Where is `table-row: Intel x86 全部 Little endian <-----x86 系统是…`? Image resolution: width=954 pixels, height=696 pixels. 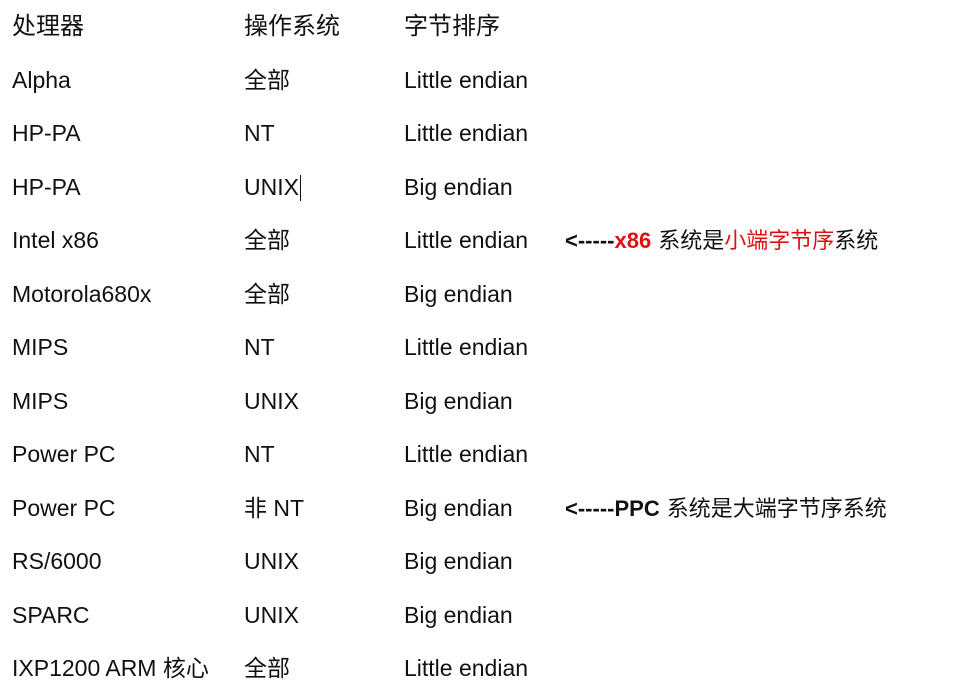 table-row: Intel x86 全部 Little endian <-----x86 系统是… is located at coordinates (483, 241).